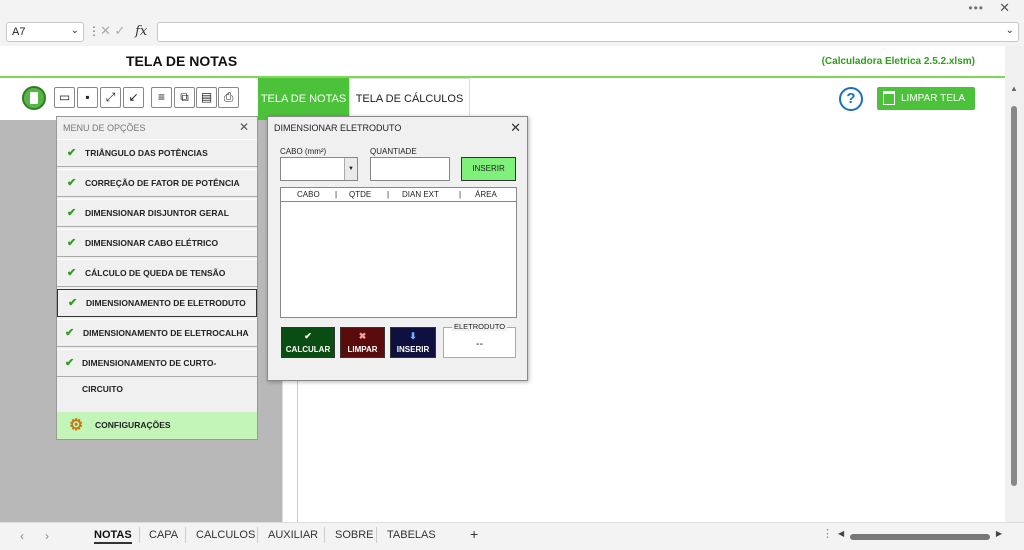  I want to click on more-options-icon: •••, so click(976, 8).